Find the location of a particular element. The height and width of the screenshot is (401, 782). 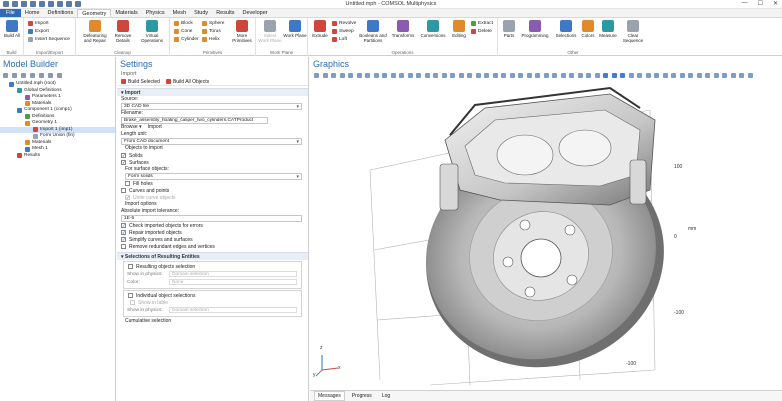

for-surface-select: Form solids is located at coordinates (213, 176).